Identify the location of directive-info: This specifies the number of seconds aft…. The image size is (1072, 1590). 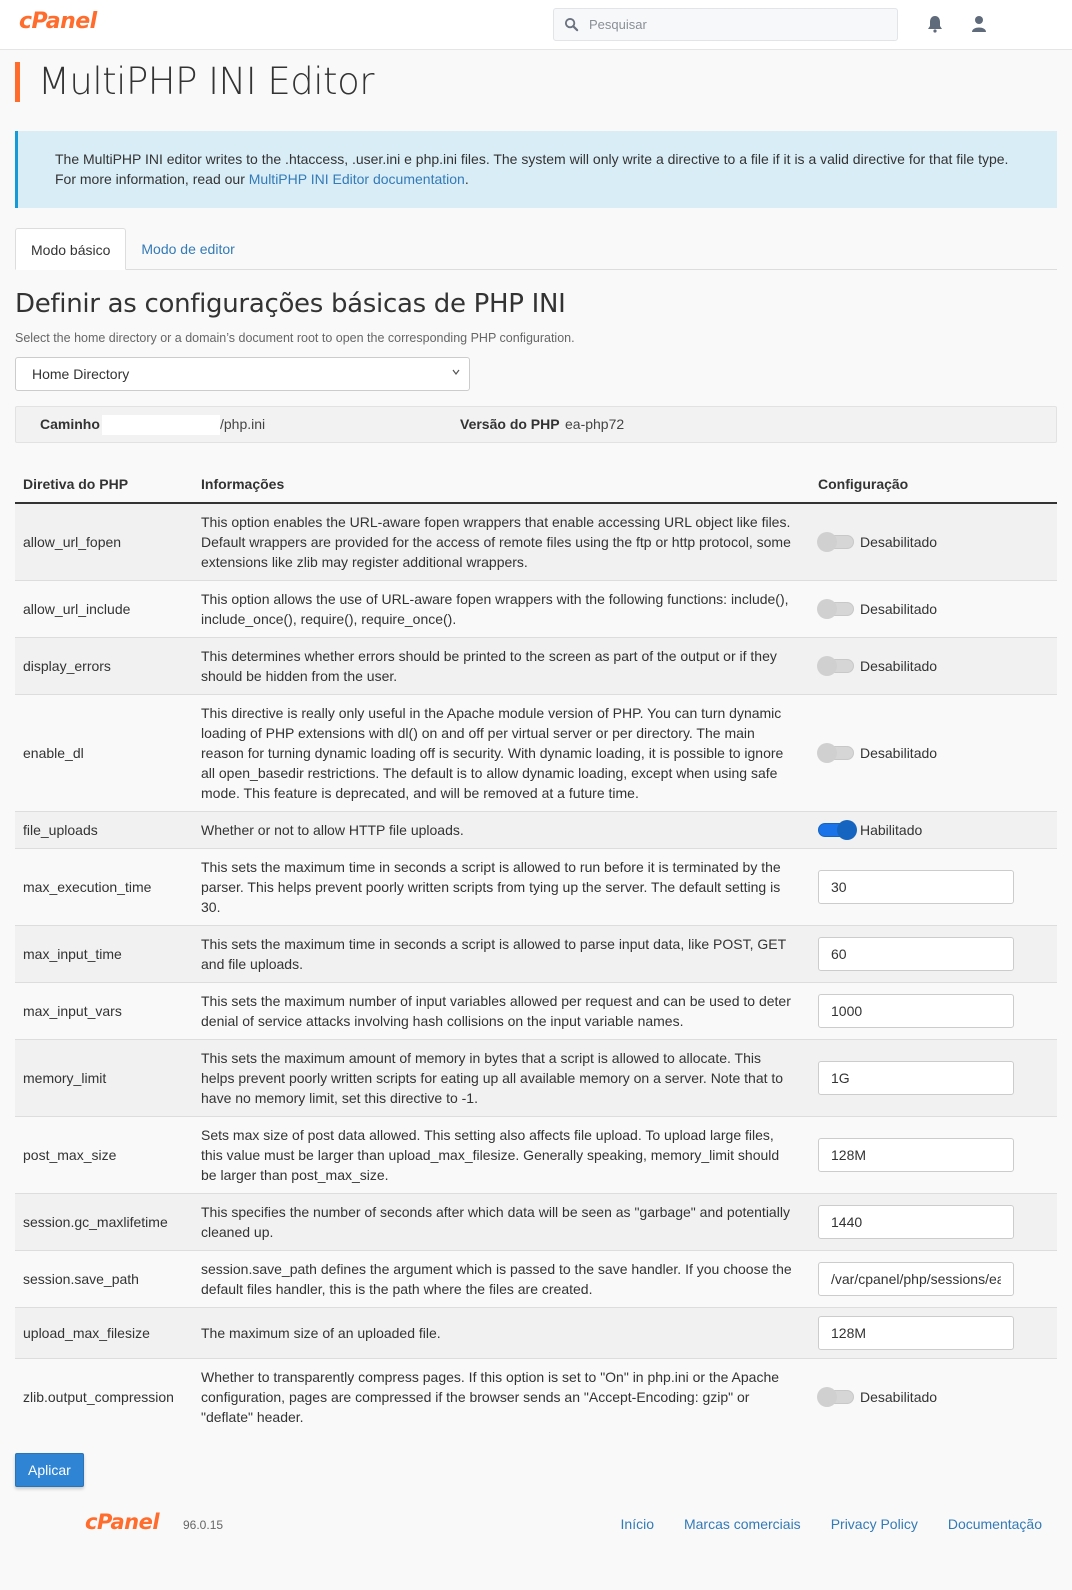
(501, 1222).